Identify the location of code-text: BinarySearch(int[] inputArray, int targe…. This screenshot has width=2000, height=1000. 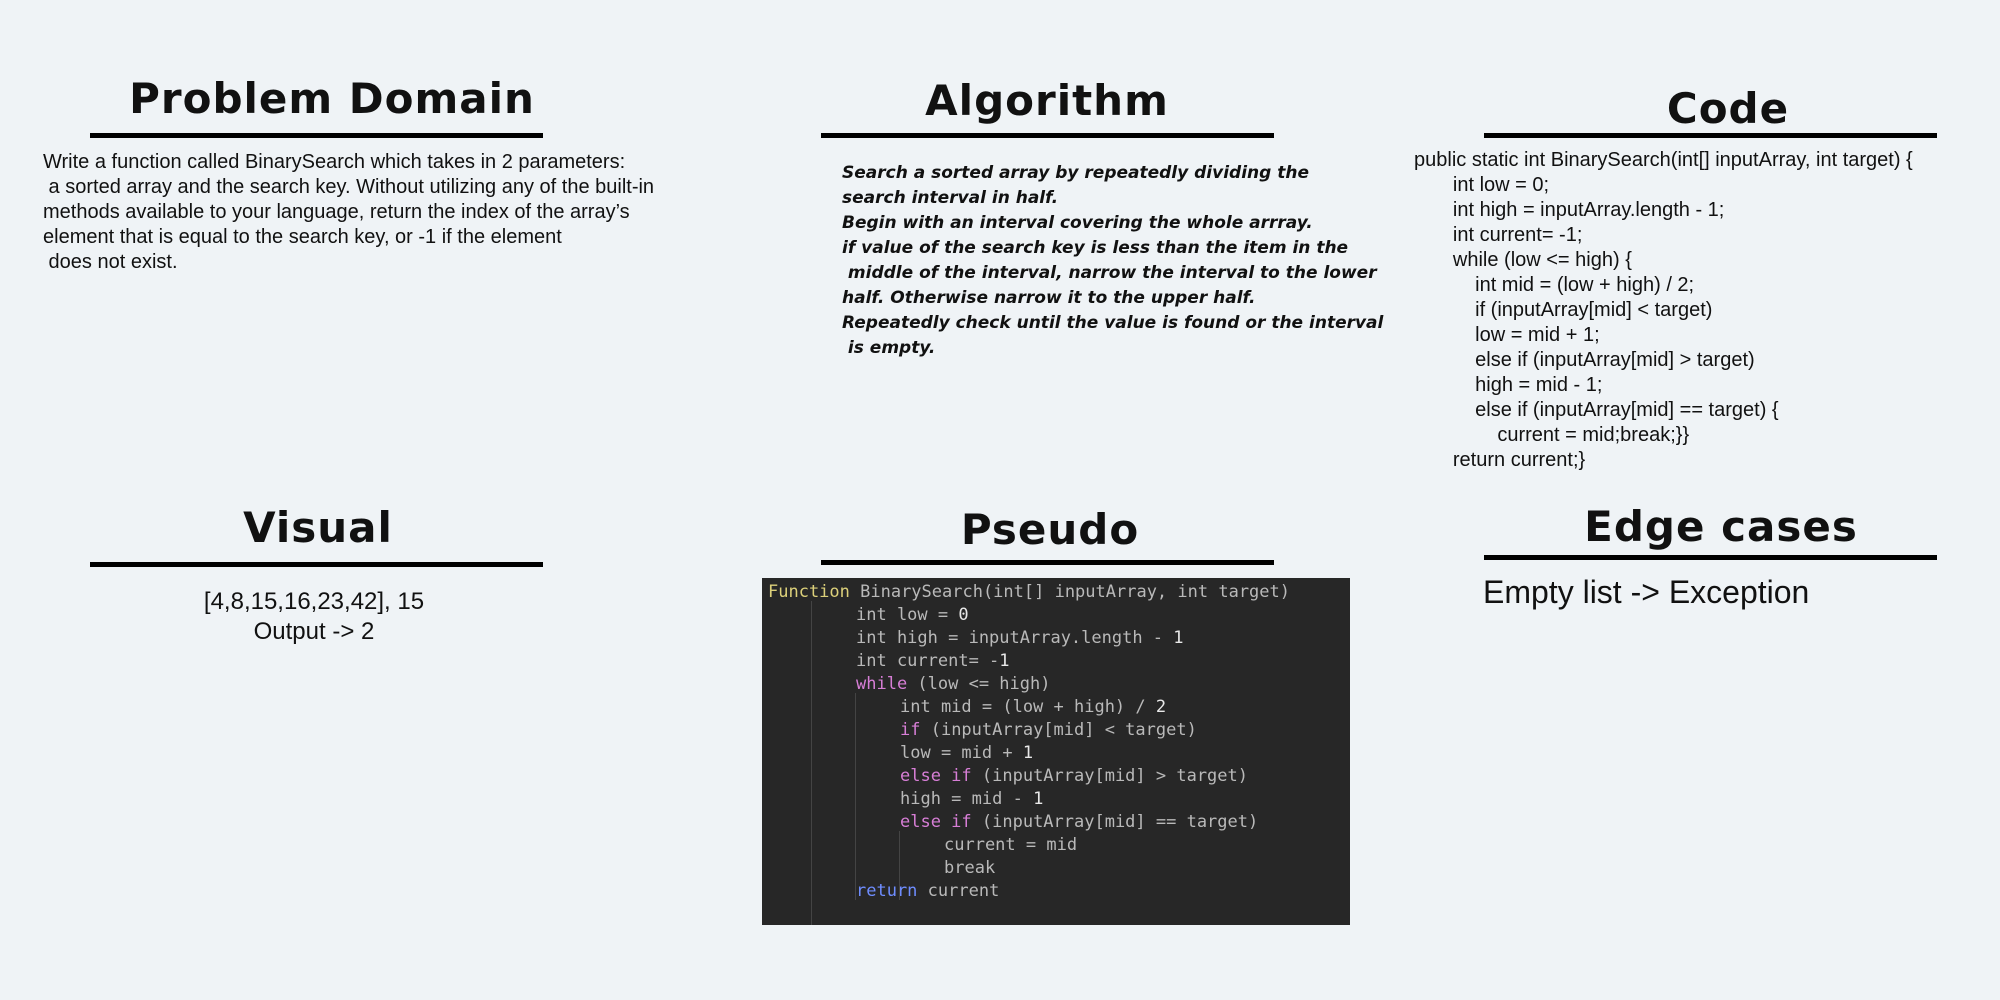
(1069, 592).